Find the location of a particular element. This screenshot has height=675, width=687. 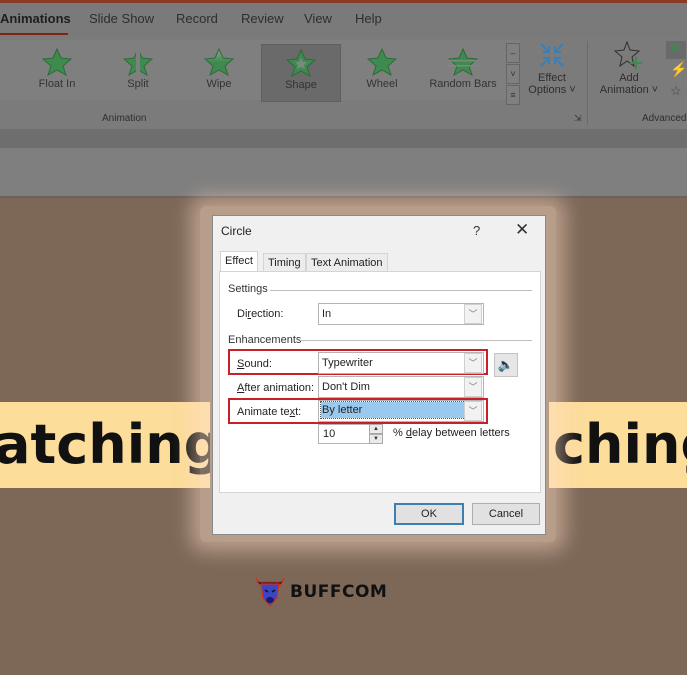

star-wipe-icon is located at coordinates (219, 62).